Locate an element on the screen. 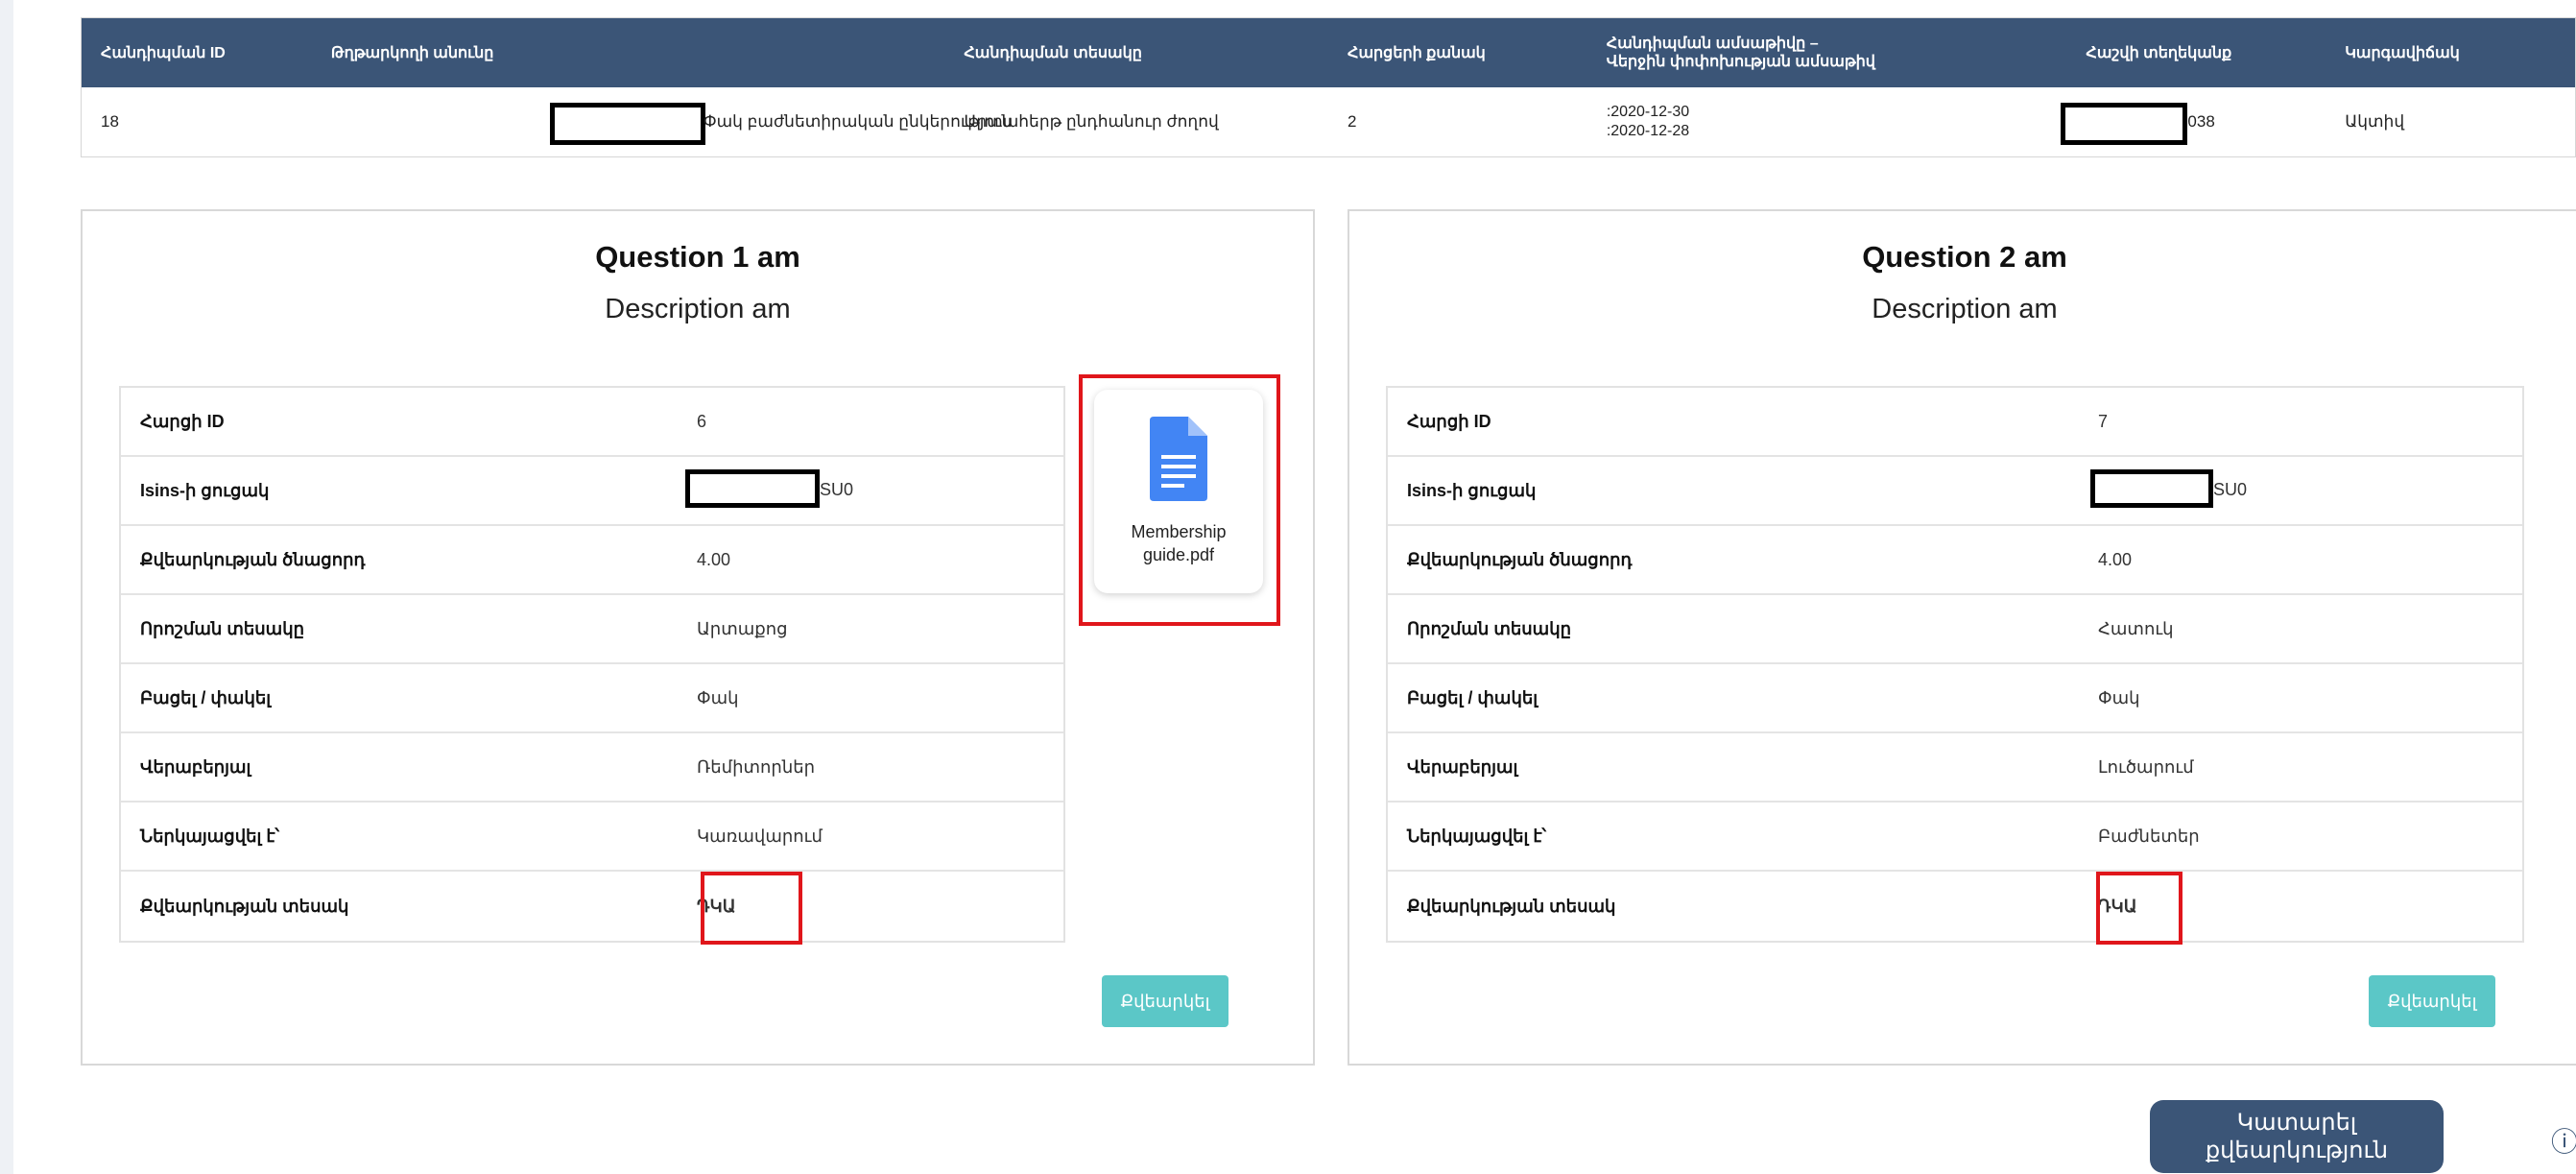  property-row: Որոշման տեսակը Արտաքոց is located at coordinates (592, 629).